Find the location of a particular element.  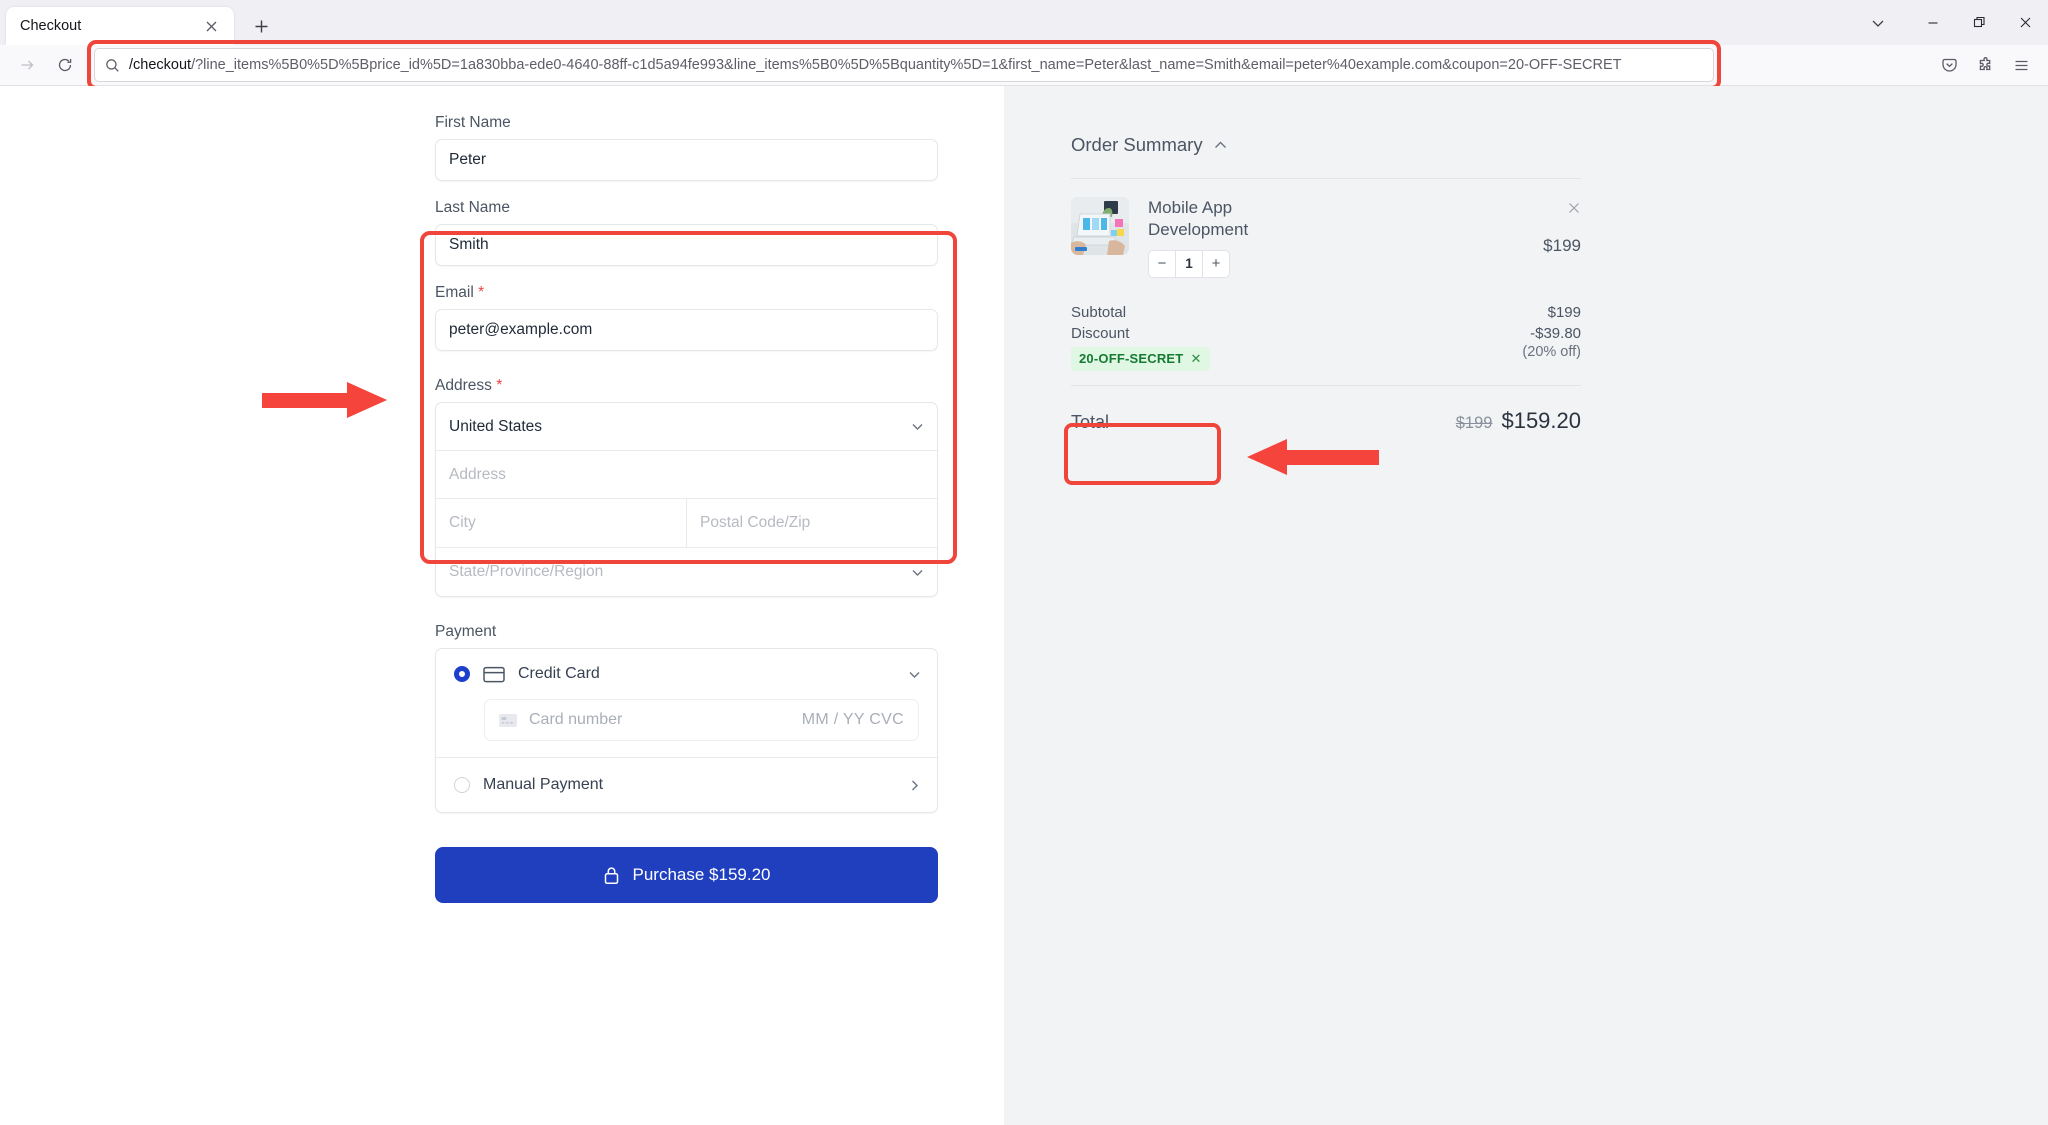

quantity-stepper: − 1 + is located at coordinates (1189, 263).